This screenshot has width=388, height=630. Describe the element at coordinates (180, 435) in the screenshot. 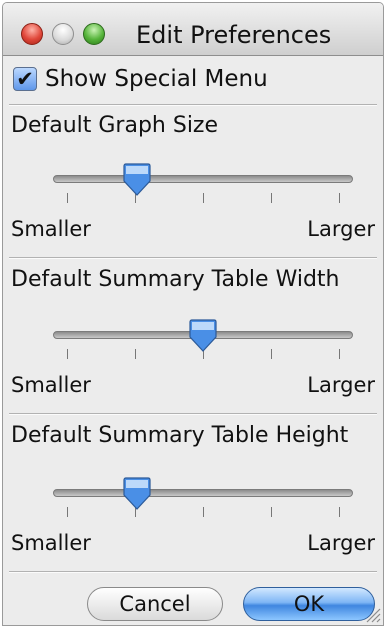

I see `summary-table-height-title: Default Summary Table Height` at that location.